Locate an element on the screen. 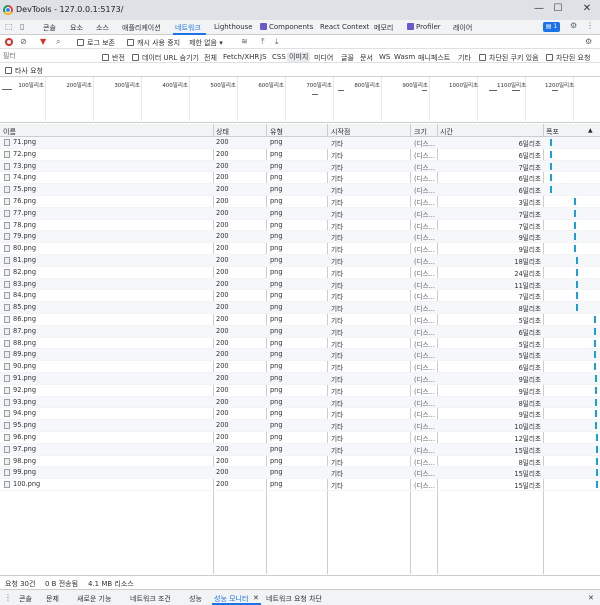 Image resolution: width=600 pixels, height=605 pixels. tab-memory: 메모리 is located at coordinates (383, 28).